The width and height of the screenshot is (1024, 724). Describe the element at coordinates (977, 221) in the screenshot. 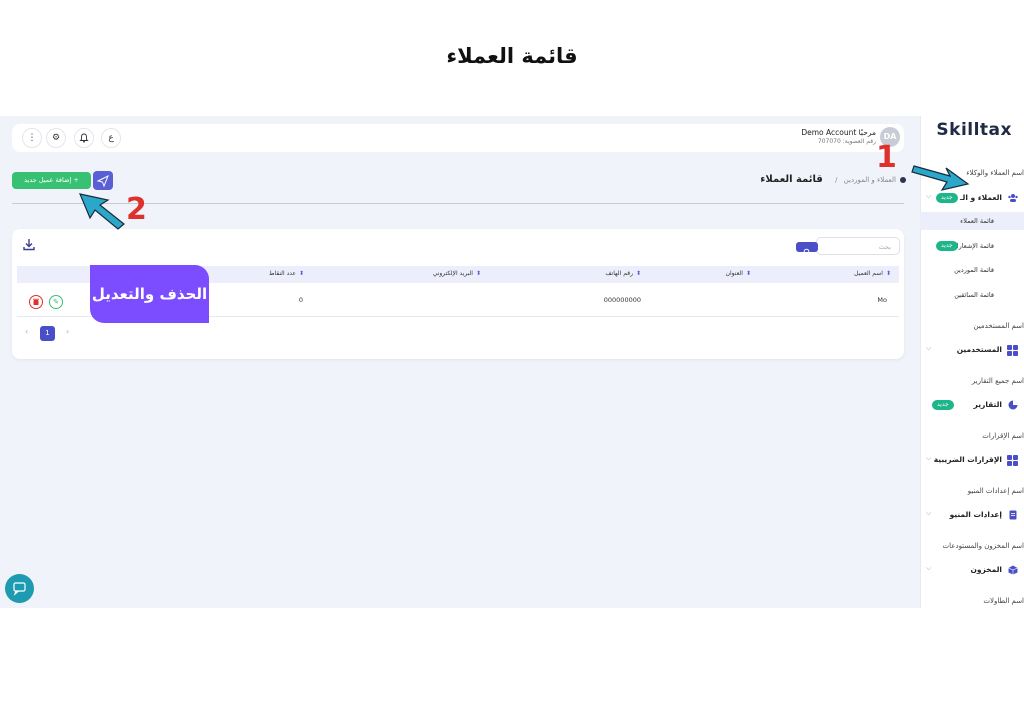

I see `sidebar-subitem-label: قائمة العملاء` at that location.